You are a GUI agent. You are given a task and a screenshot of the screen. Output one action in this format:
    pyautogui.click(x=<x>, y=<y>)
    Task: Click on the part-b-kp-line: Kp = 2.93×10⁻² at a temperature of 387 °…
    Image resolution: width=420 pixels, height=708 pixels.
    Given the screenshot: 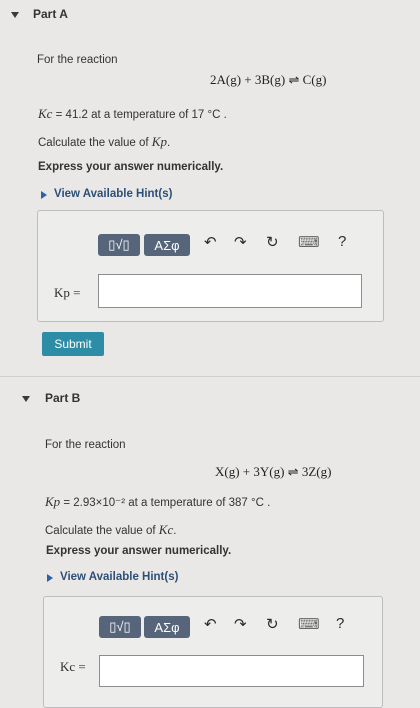 What is the action you would take?
    pyautogui.click(x=157, y=502)
    